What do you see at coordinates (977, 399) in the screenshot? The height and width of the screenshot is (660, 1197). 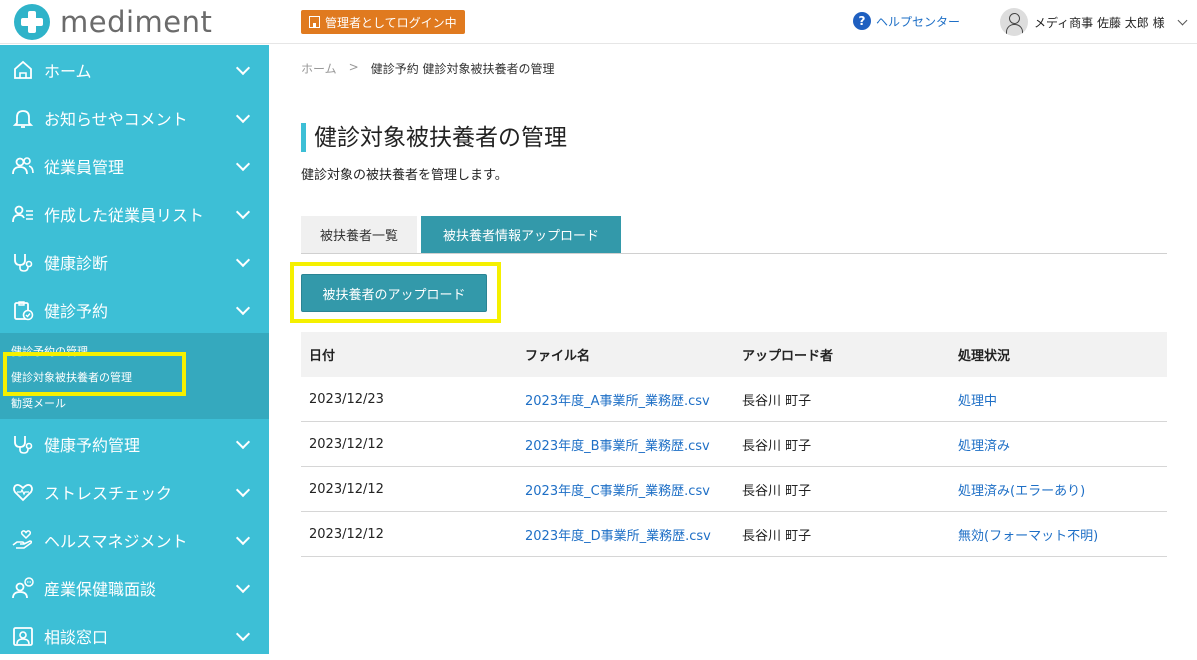 I see `cell-status-link: 処理中` at bounding box center [977, 399].